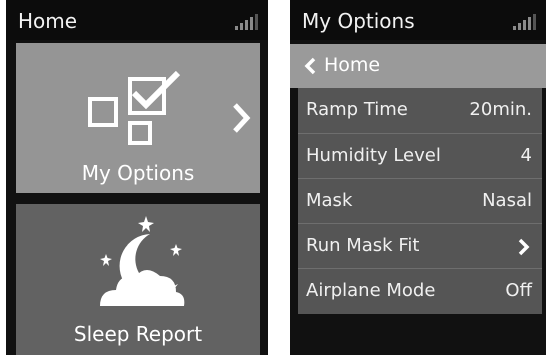  I want to click on status-bar: Home, so click(137, 20).